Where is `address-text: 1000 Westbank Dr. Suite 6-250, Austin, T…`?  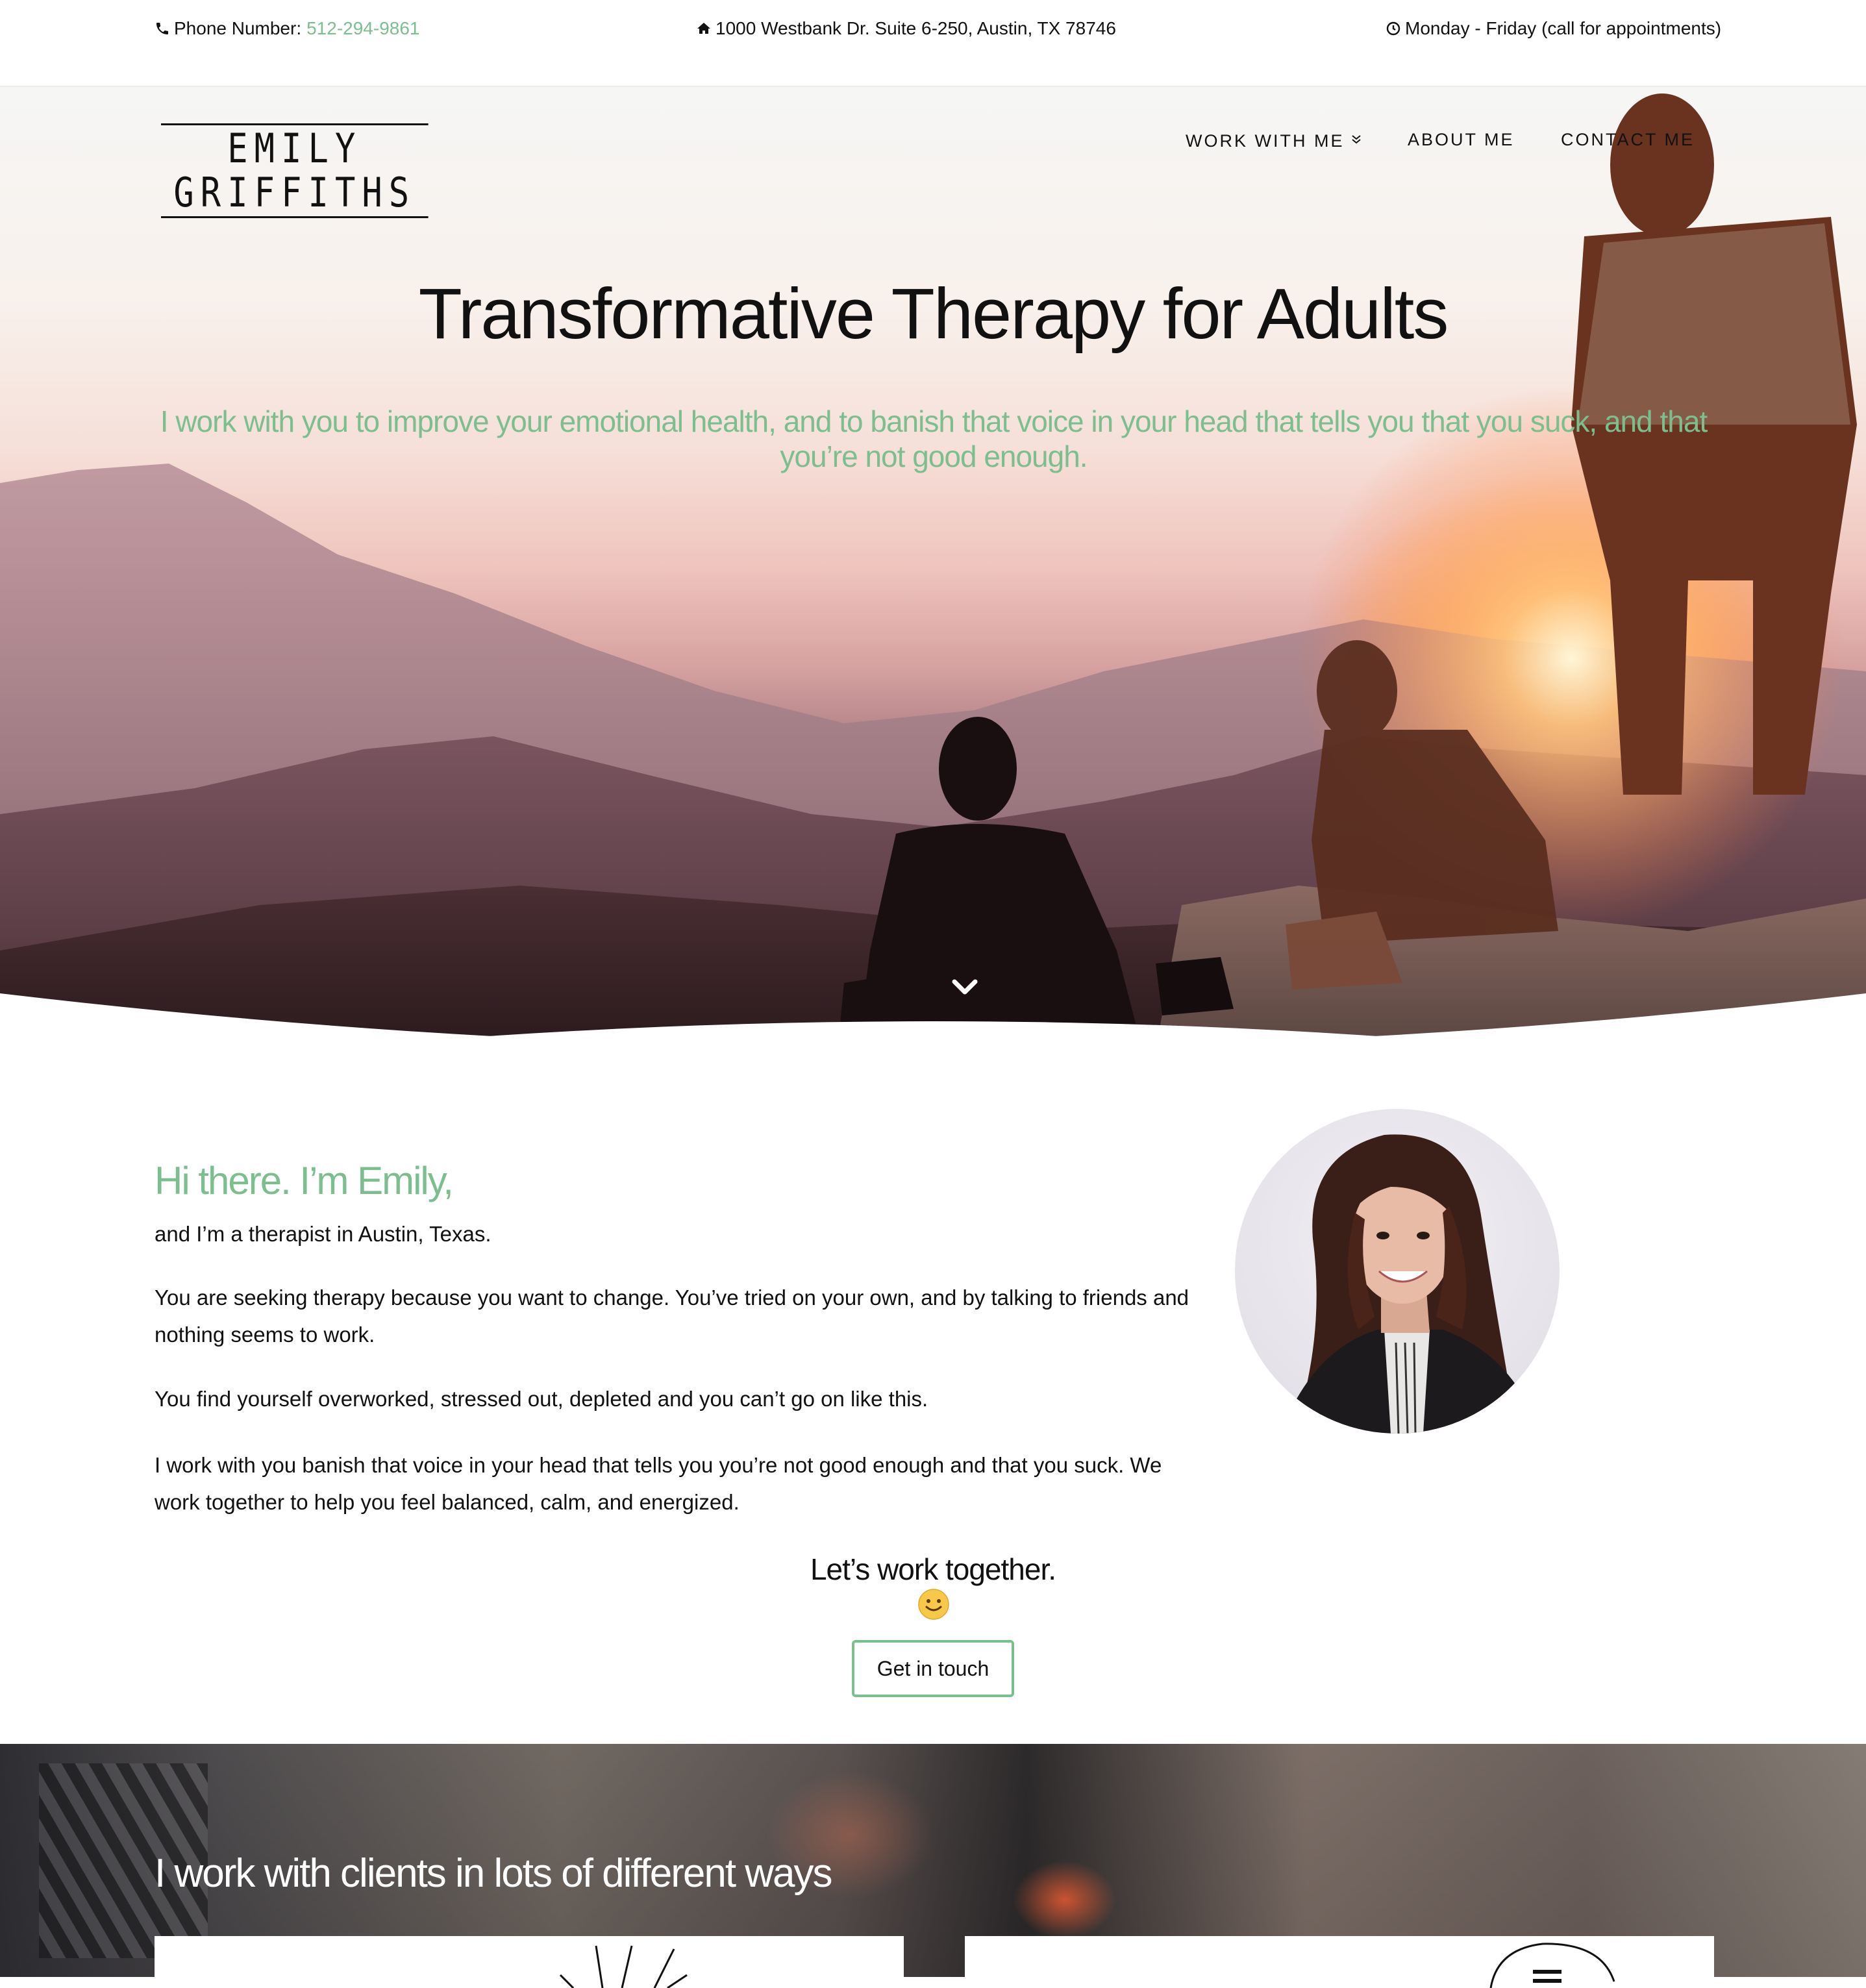
address-text: 1000 Westbank Dr. Suite 6-250, Austin, T… is located at coordinates (915, 28).